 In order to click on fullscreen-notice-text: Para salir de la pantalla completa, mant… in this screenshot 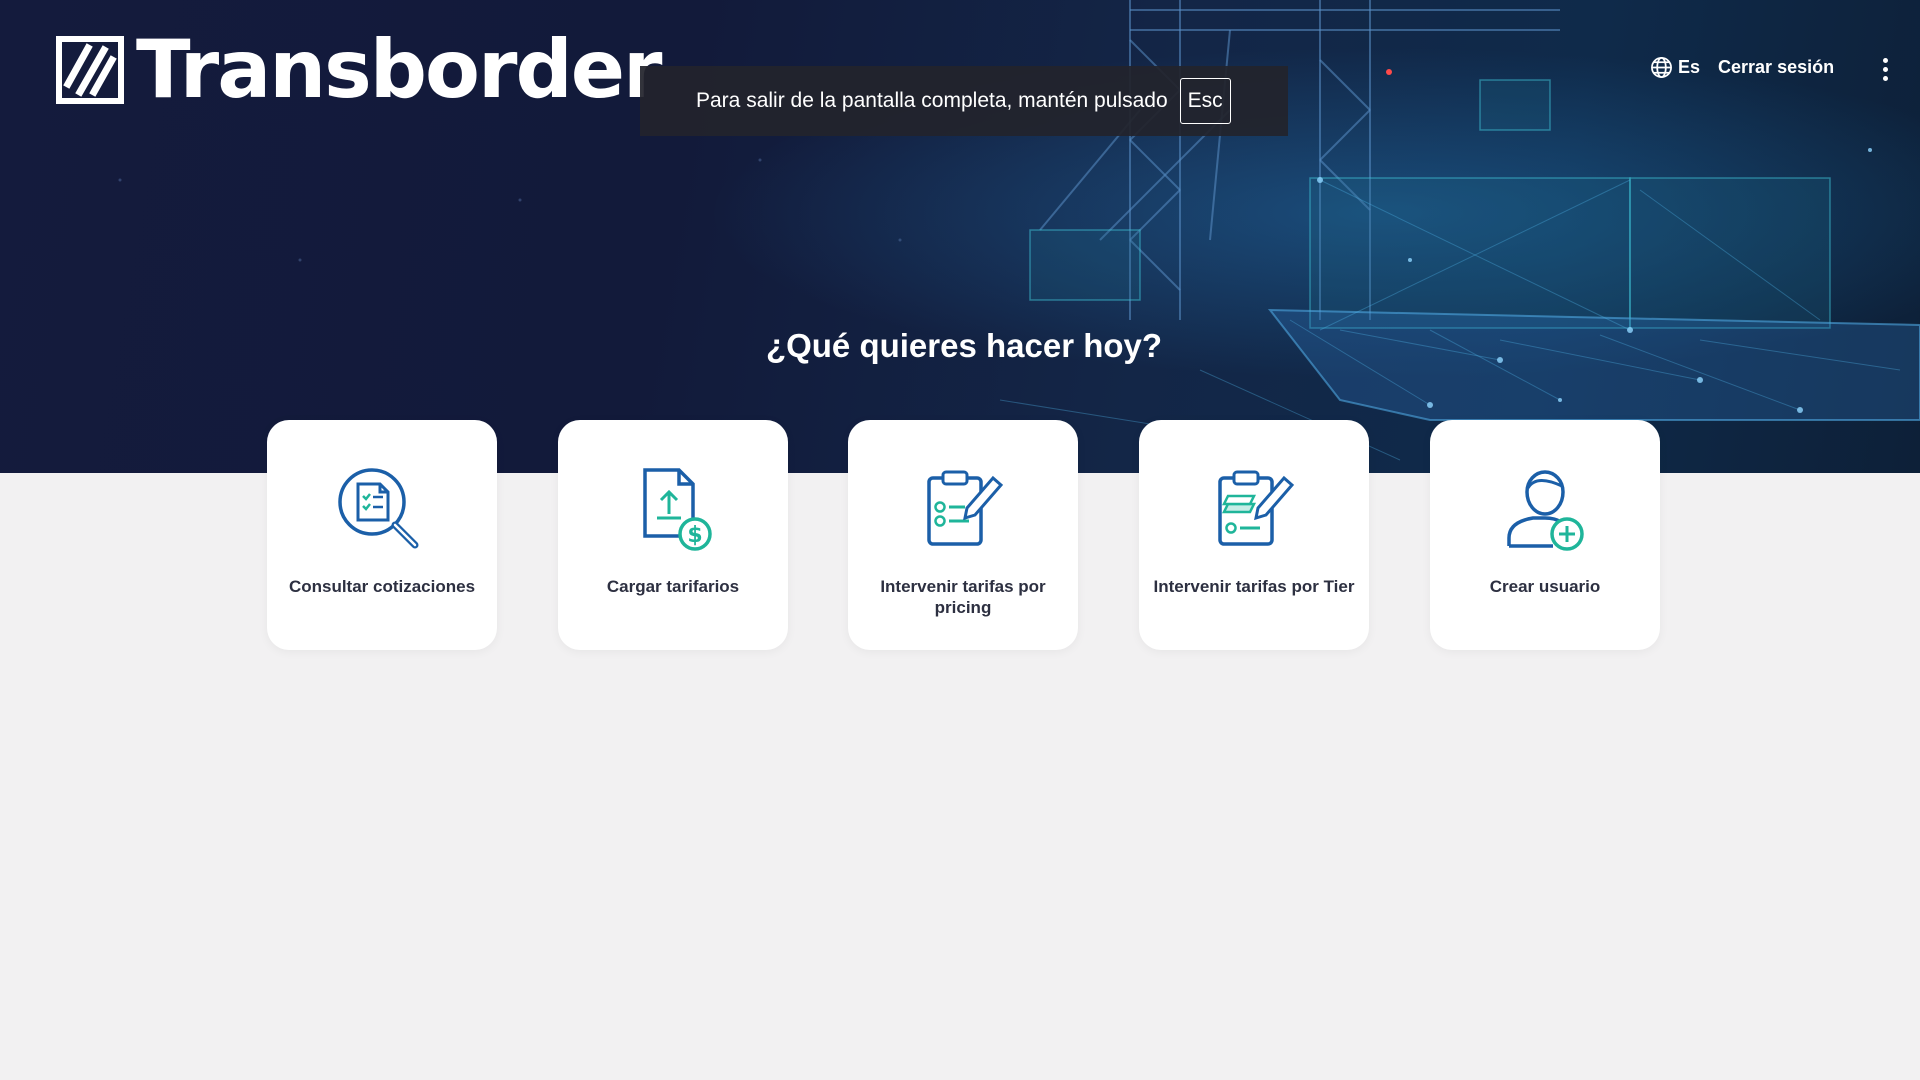, I will do `click(932, 100)`.